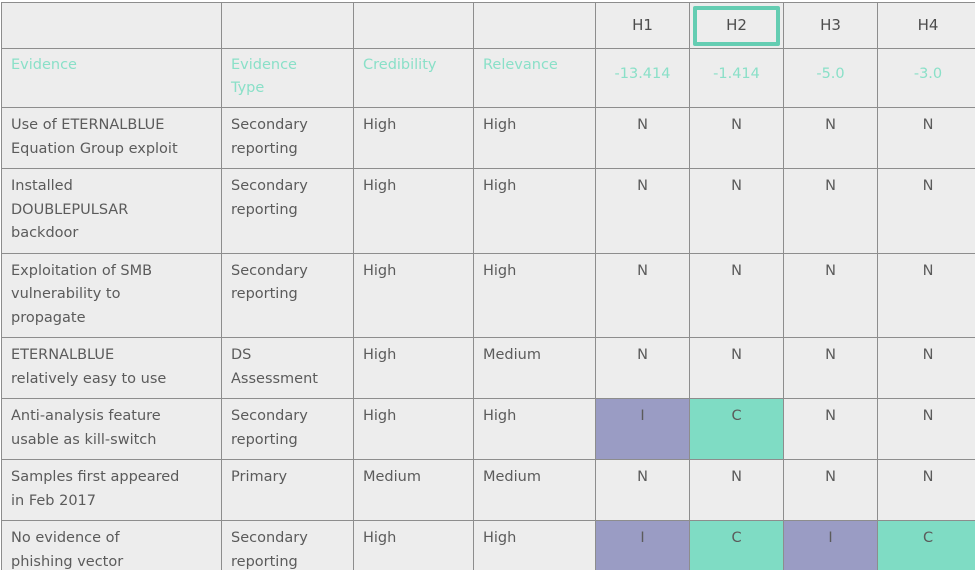  I want to click on hypothesis-header-h1: H1, so click(642, 25).